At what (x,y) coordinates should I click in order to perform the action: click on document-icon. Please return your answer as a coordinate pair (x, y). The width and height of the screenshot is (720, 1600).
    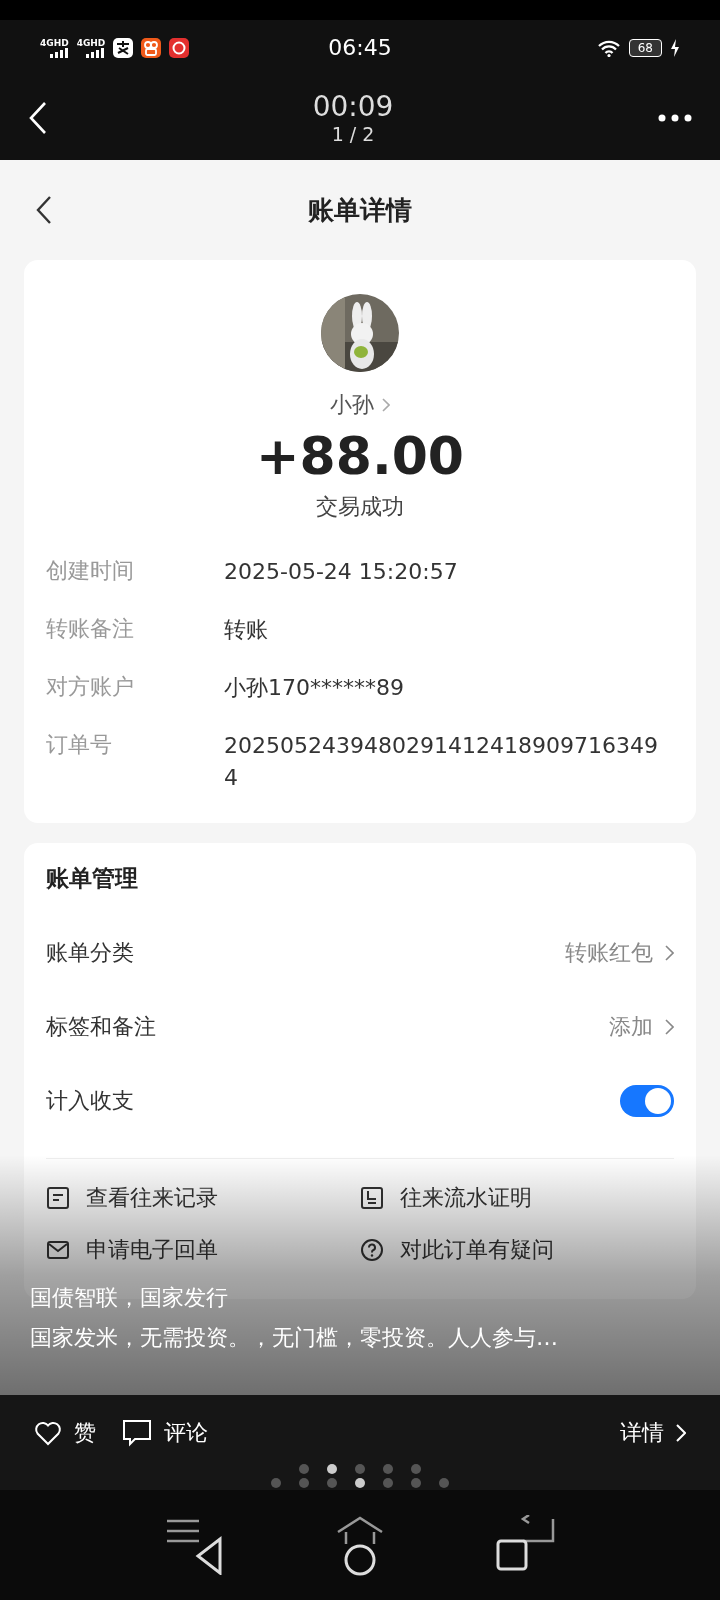
    Looking at the image, I should click on (372, 1198).